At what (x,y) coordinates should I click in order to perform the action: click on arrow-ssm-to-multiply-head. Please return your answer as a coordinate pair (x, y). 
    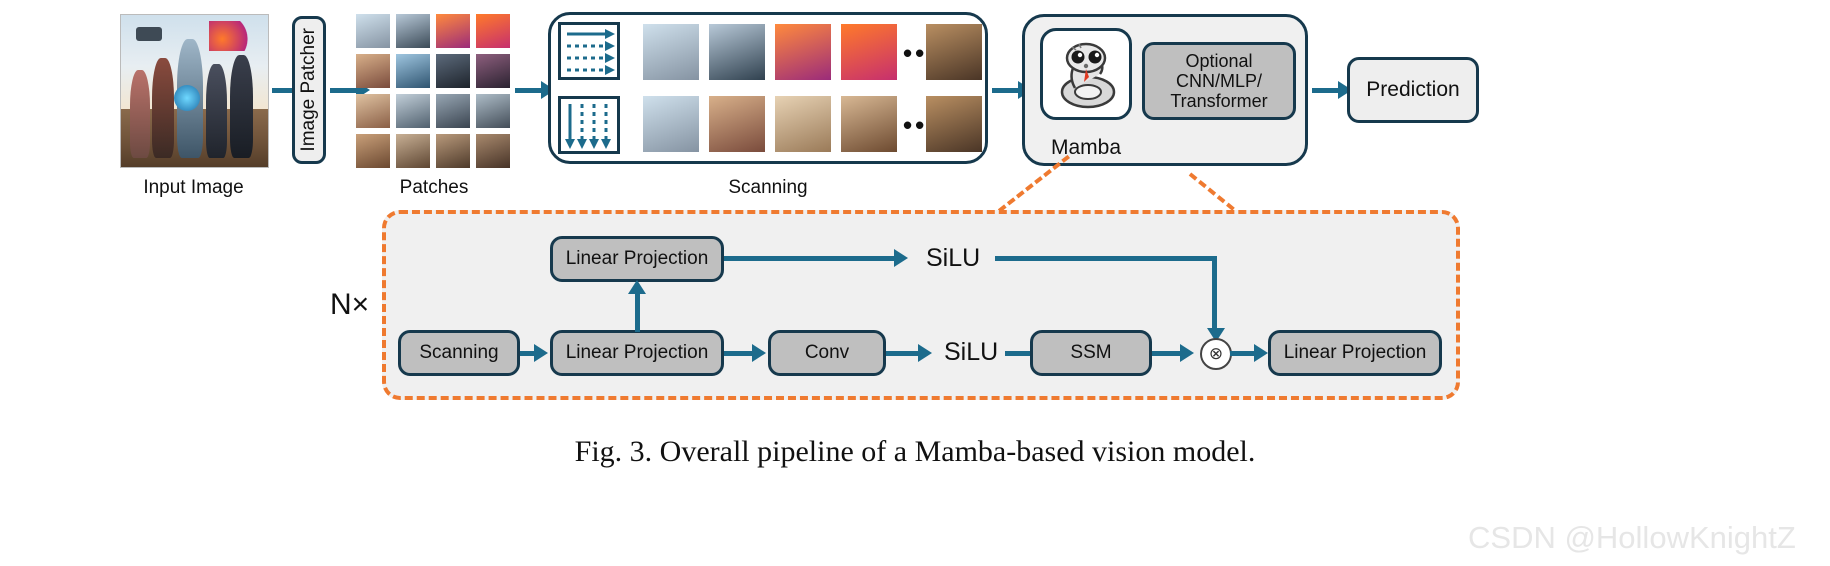
    Looking at the image, I should click on (1187, 353).